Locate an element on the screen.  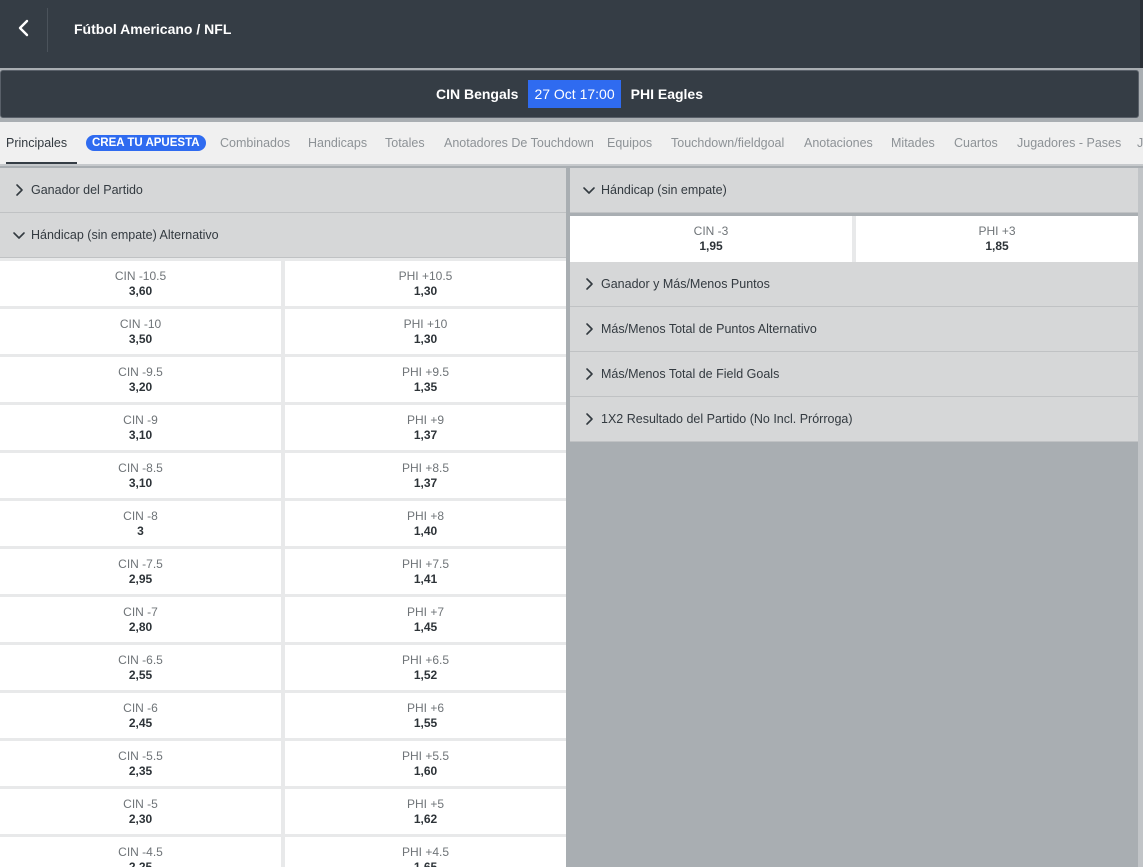
odd-value: 3,50 is located at coordinates (140, 338).